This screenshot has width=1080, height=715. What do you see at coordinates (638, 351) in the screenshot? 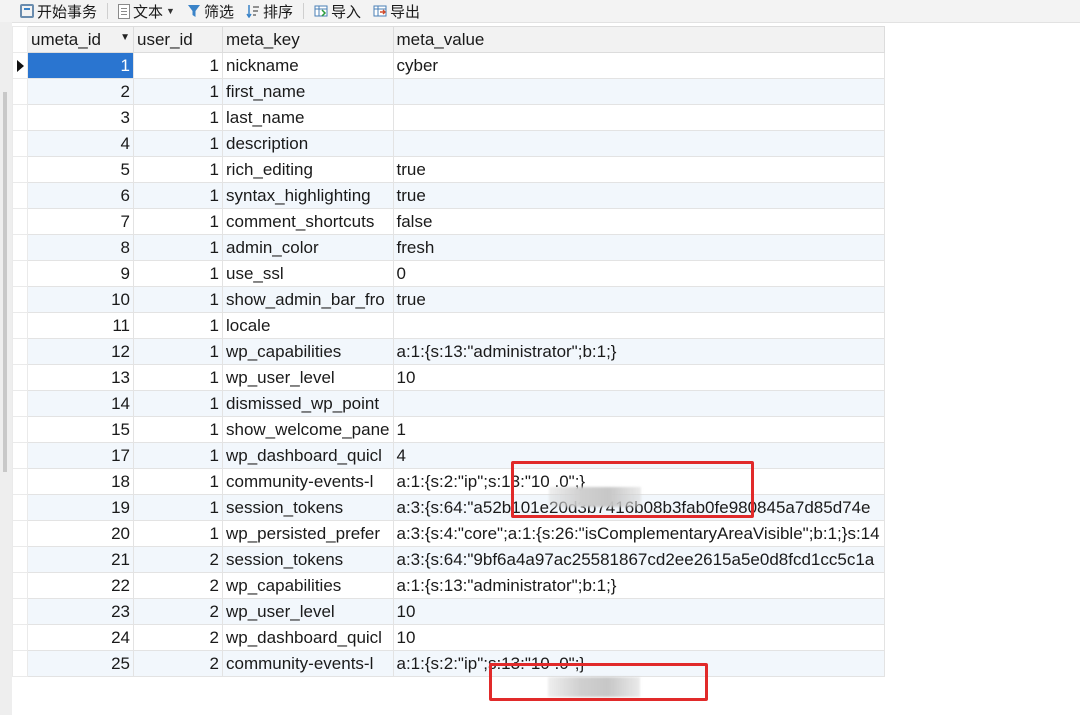
I see `cell-meta-value: a:1:{s:13:"administrator";b:1;}` at bounding box center [638, 351].